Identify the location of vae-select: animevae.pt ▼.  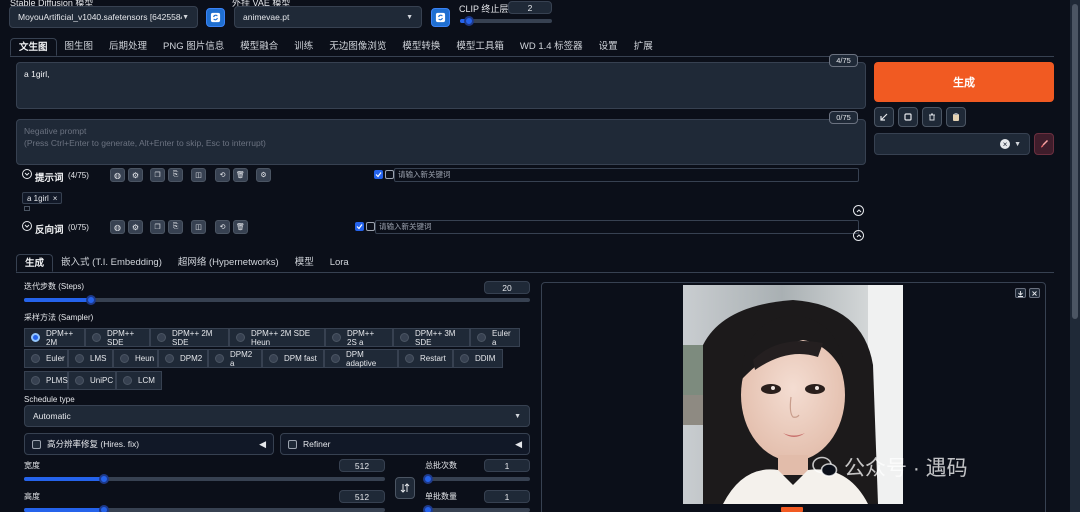
(328, 17).